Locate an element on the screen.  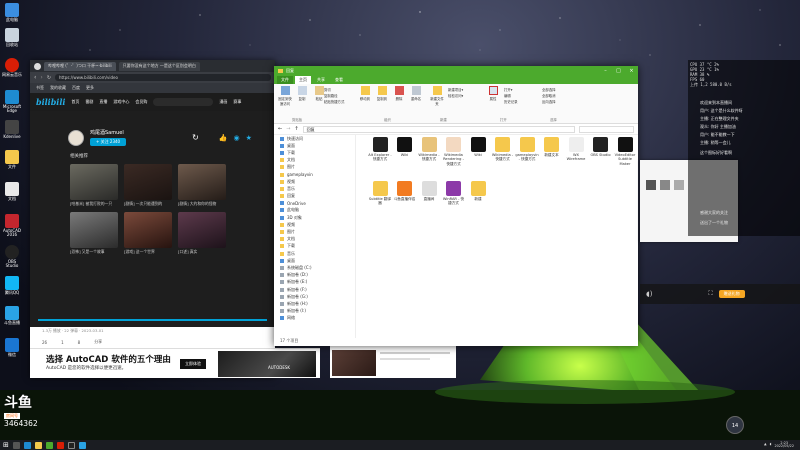
volume-icon: ◖) is located at coordinates (649, 294).